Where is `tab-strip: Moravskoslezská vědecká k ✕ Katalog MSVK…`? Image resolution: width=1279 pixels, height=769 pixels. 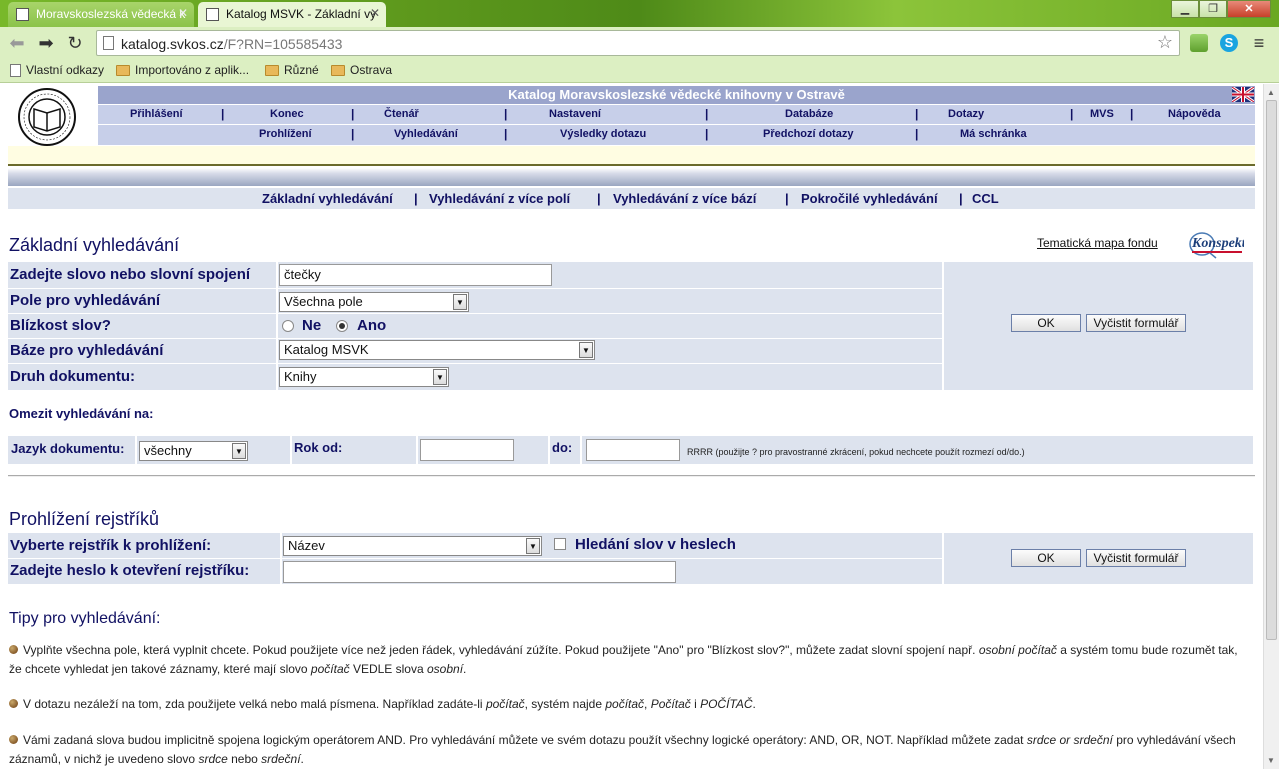 tab-strip: Moravskoslezská vědecká k ✕ Katalog MSVK… is located at coordinates (639, 13).